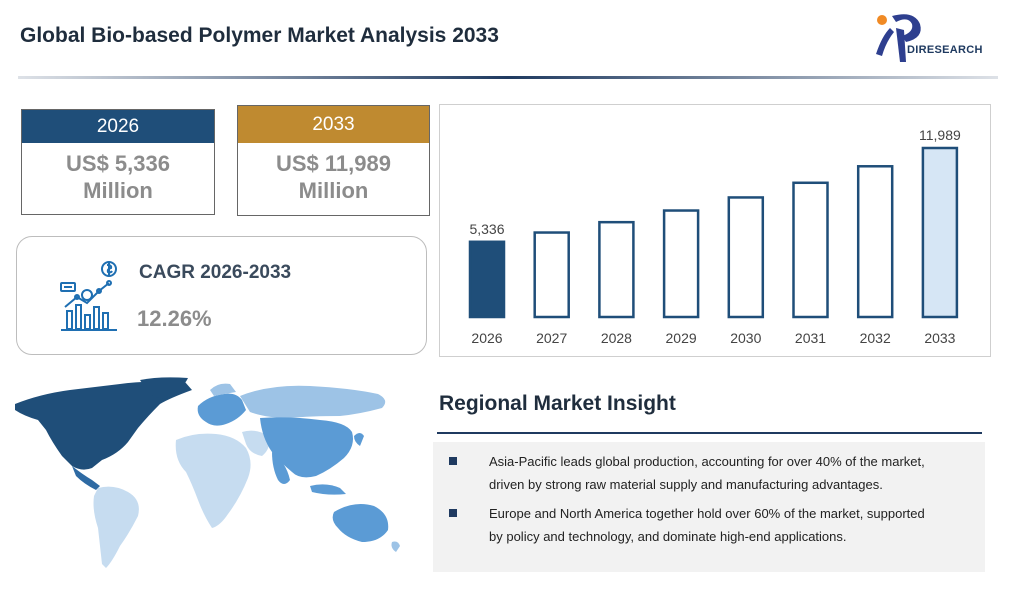 The height and width of the screenshot is (591, 1015). Describe the element at coordinates (681, 338) in the screenshot. I see `x-tick-label: 2029` at that location.